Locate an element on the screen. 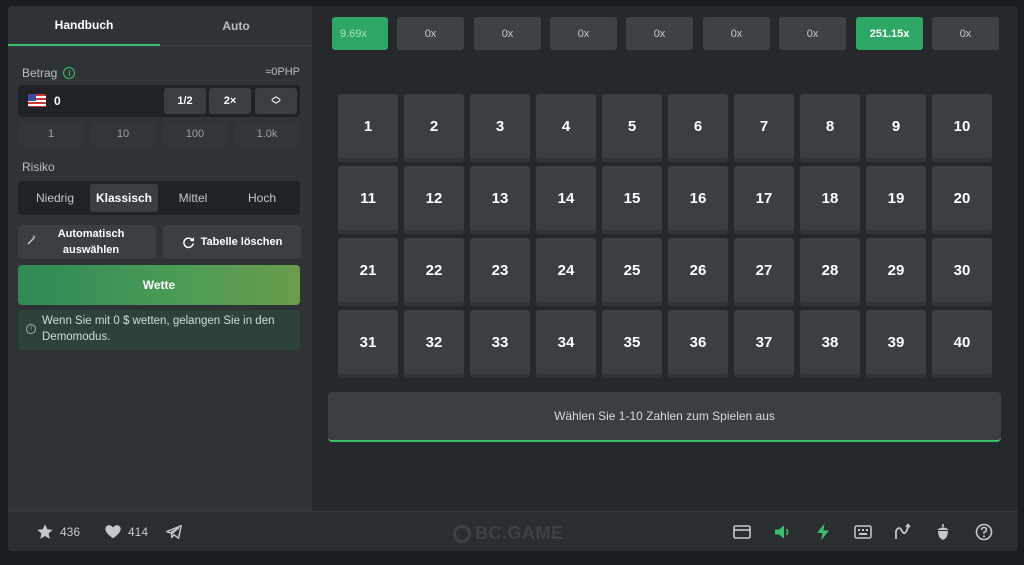 The width and height of the screenshot is (1024, 565). number-cell: 27 is located at coordinates (764, 270).